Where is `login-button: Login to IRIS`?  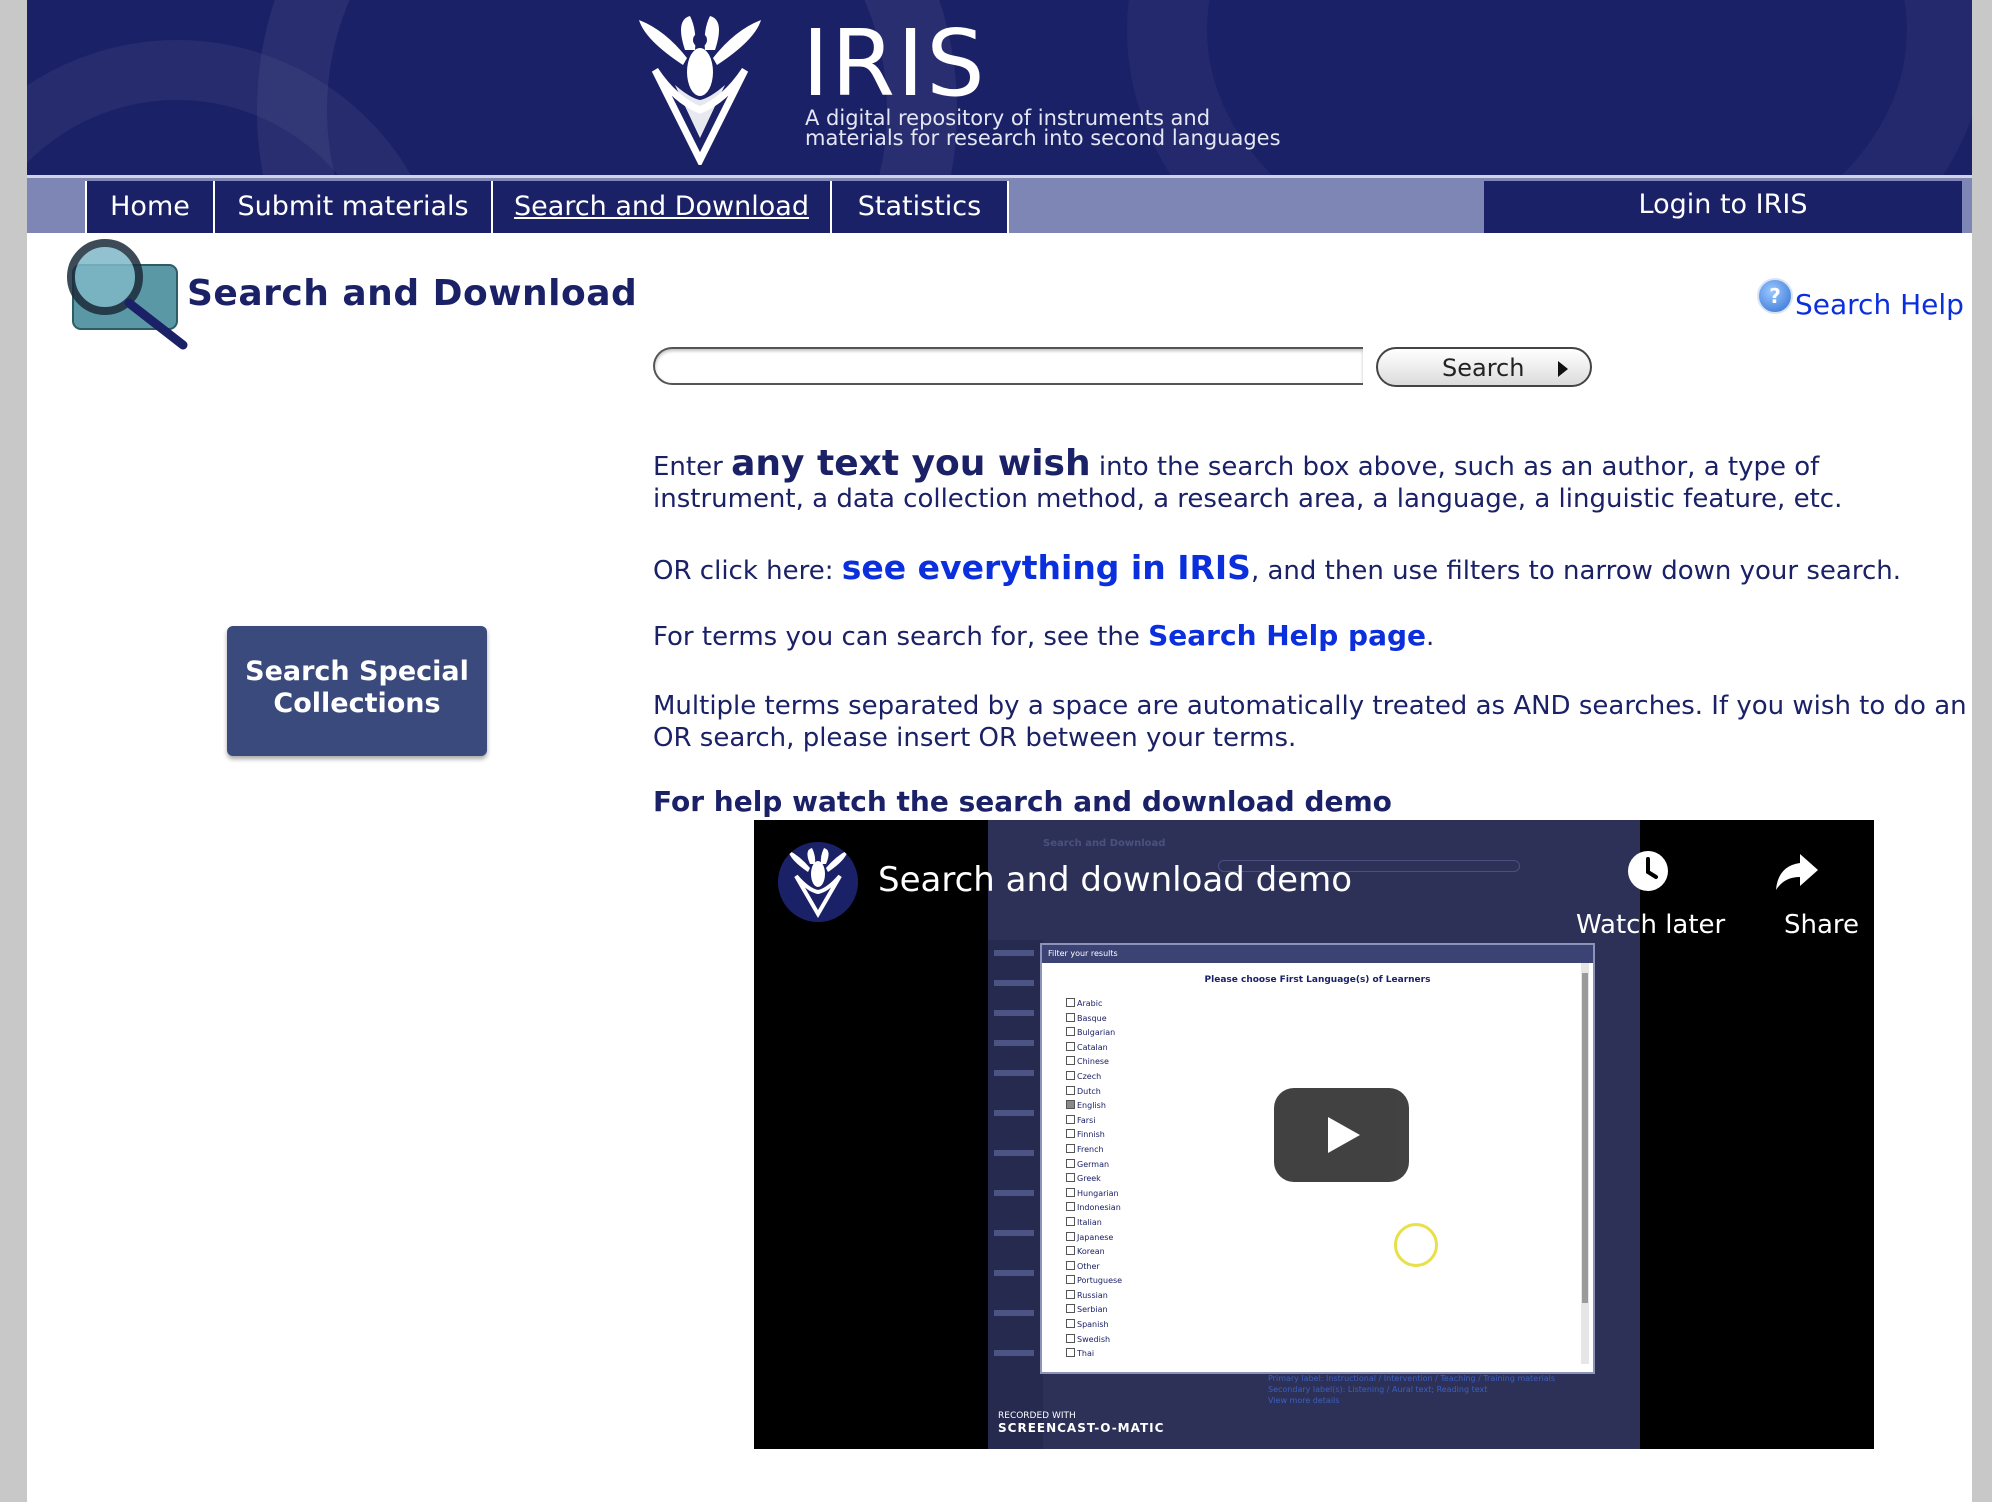 login-button: Login to IRIS is located at coordinates (1723, 207).